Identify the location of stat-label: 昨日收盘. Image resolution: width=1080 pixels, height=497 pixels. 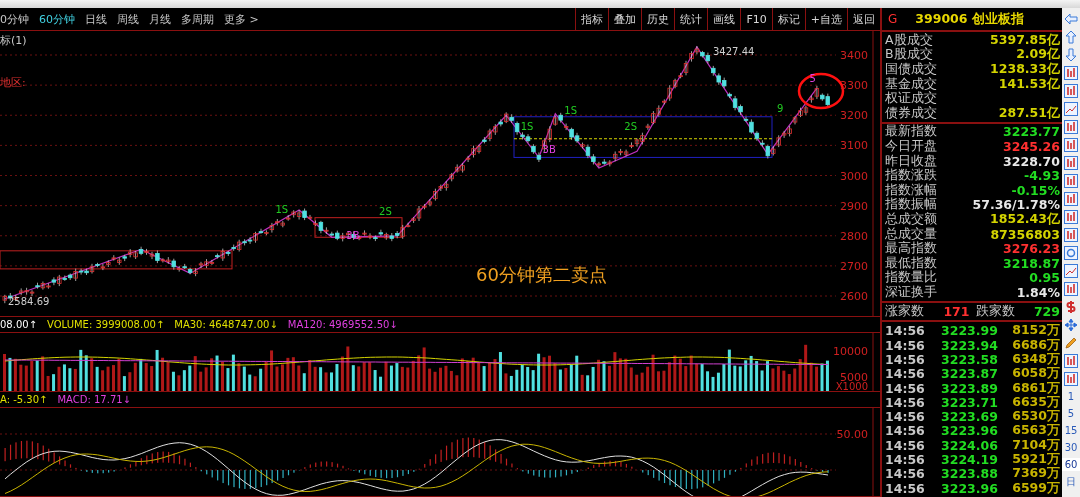
(911, 160).